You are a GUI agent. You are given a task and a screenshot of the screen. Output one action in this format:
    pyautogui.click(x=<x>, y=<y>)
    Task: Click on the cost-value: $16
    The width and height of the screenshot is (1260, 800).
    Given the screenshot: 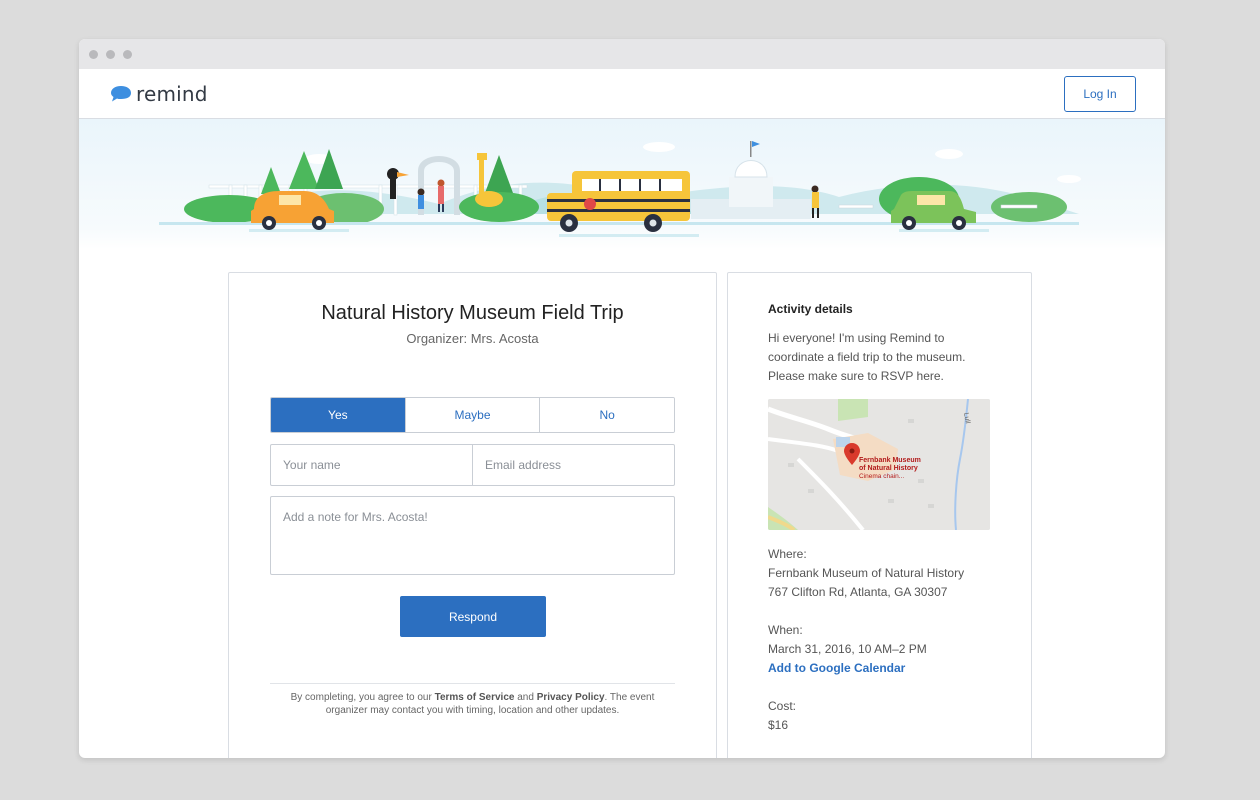 What is the action you would take?
    pyautogui.click(x=778, y=725)
    